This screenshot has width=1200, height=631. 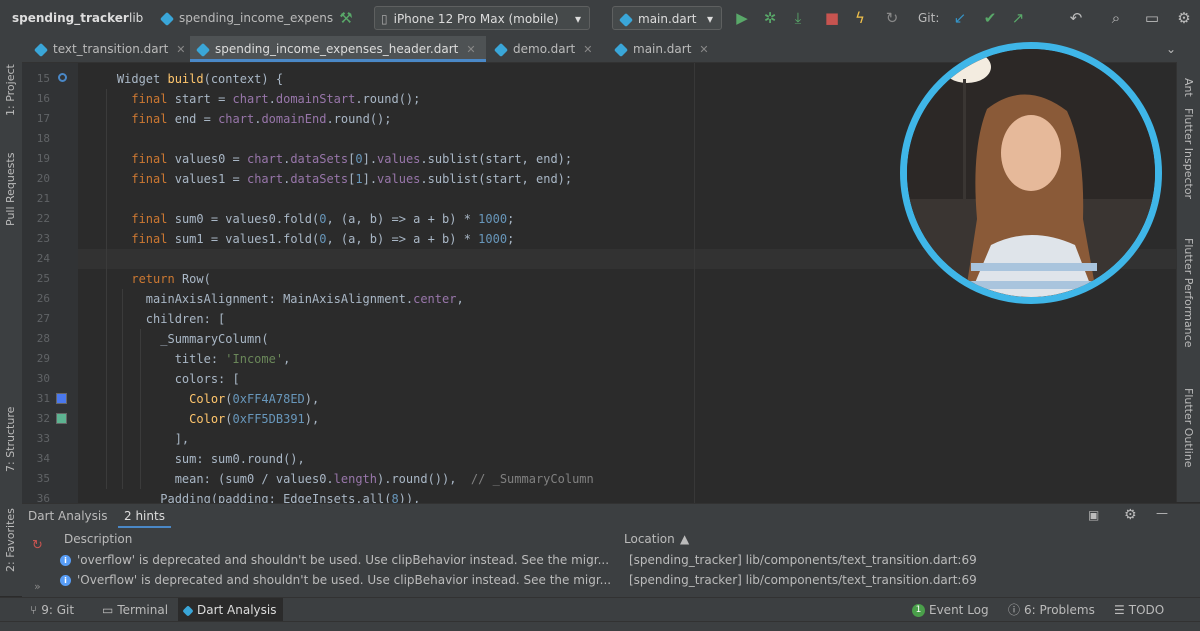 I want to click on tab-text-transition: text_transition.dart ✕, so click(x=108, y=49).